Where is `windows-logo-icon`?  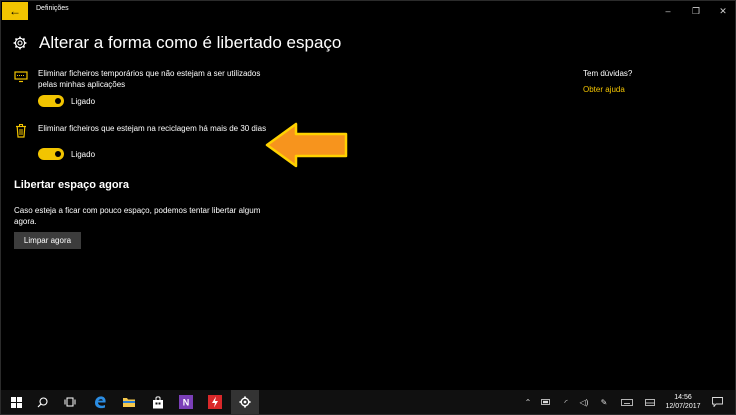 windows-logo-icon is located at coordinates (16, 402).